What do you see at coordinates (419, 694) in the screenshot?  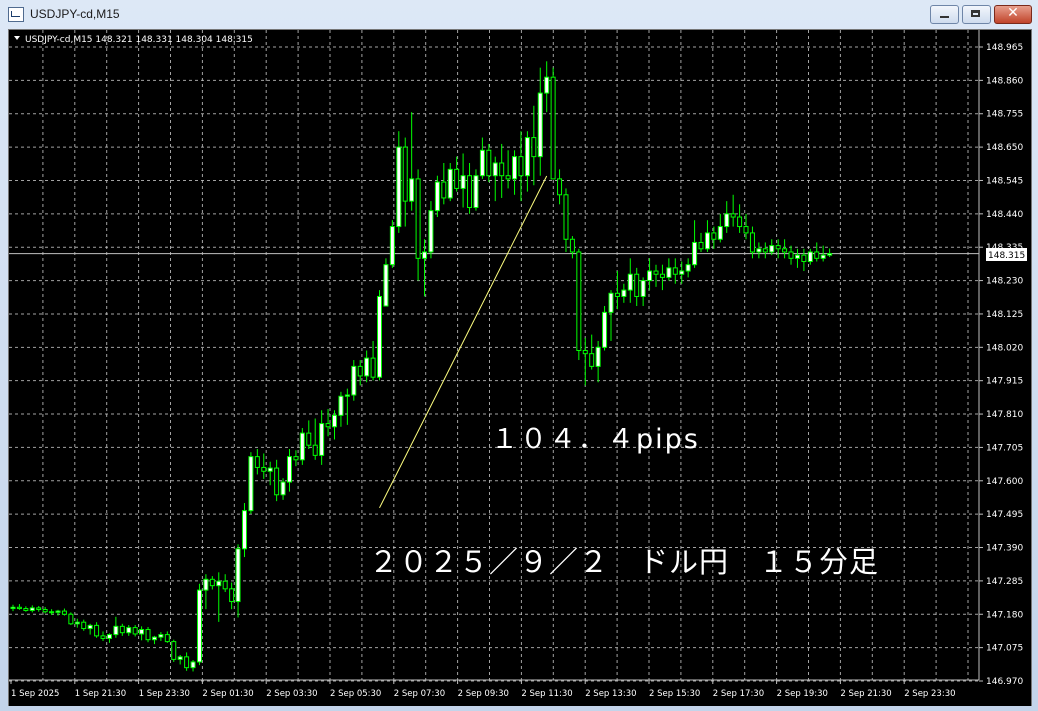 I see `time-tick-label: 2 Sep 07:30` at bounding box center [419, 694].